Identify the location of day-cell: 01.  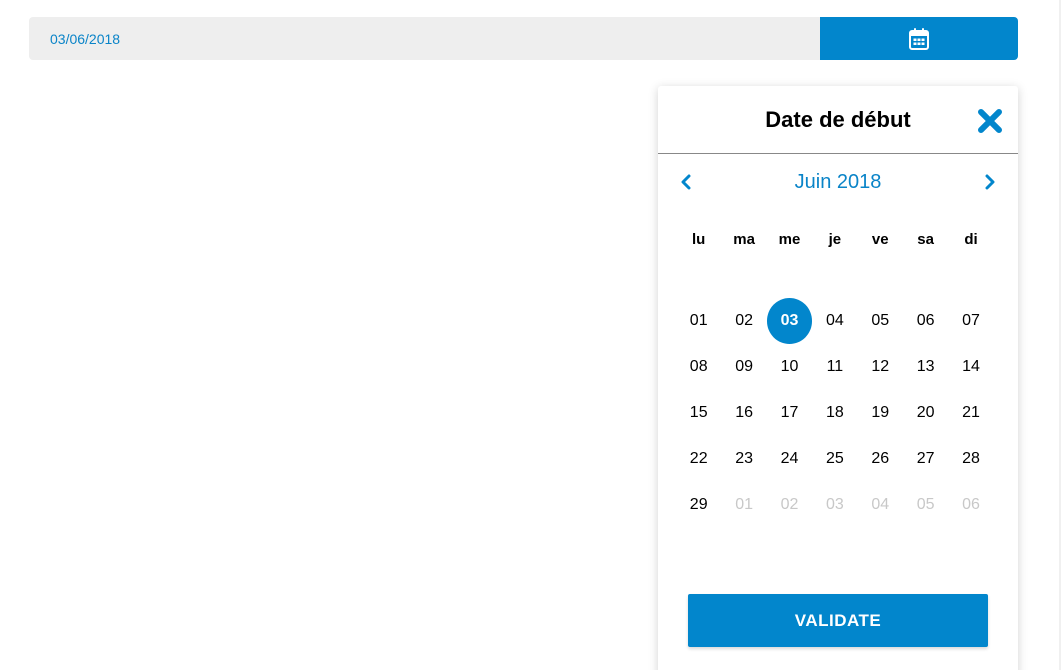
(698, 321).